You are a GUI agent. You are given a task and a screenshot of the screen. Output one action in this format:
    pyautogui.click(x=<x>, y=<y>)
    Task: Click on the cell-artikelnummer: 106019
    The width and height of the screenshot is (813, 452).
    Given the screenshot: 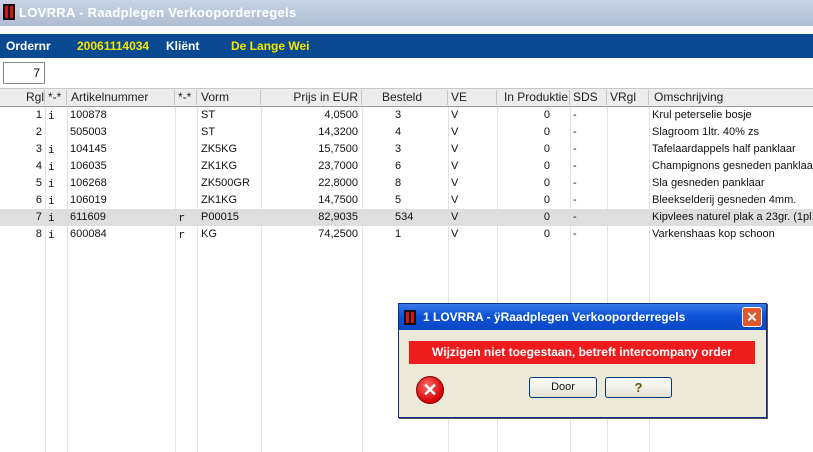 What is the action you would take?
    pyautogui.click(x=88, y=200)
    